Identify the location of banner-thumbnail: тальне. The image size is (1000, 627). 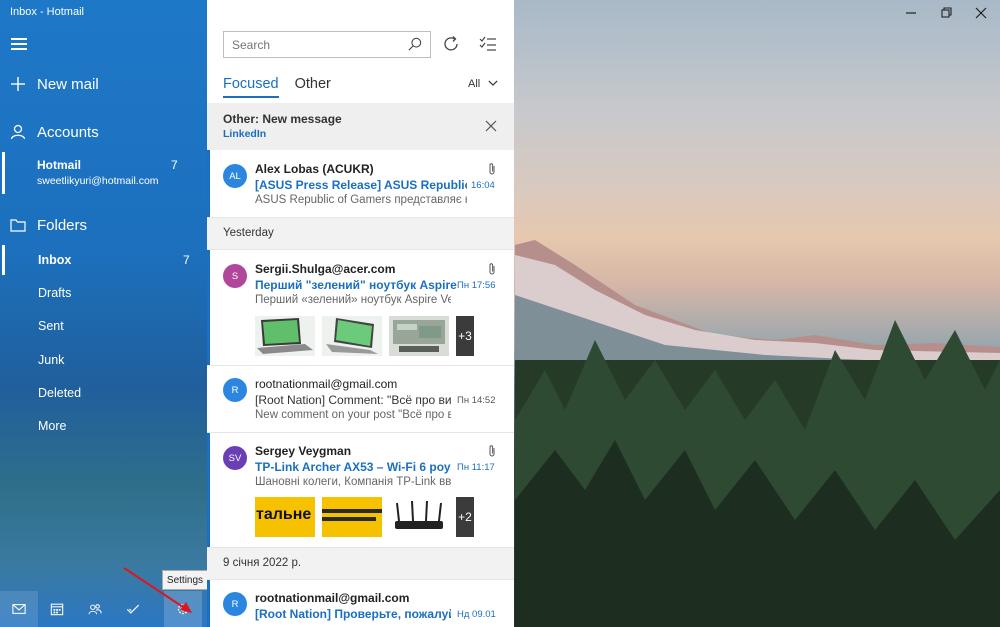
(285, 517).